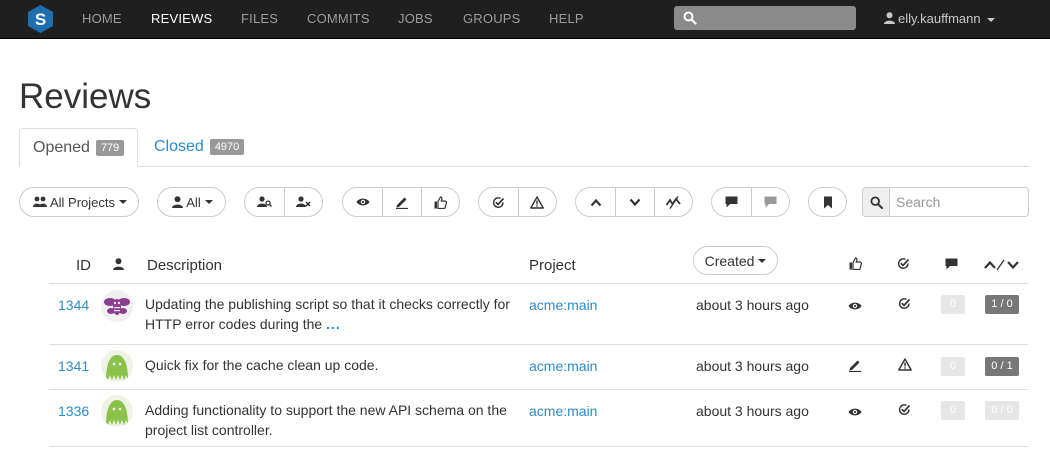 The width and height of the screenshot is (1050, 459). I want to click on projects-filter-dropdown: All Projects, so click(79, 202).